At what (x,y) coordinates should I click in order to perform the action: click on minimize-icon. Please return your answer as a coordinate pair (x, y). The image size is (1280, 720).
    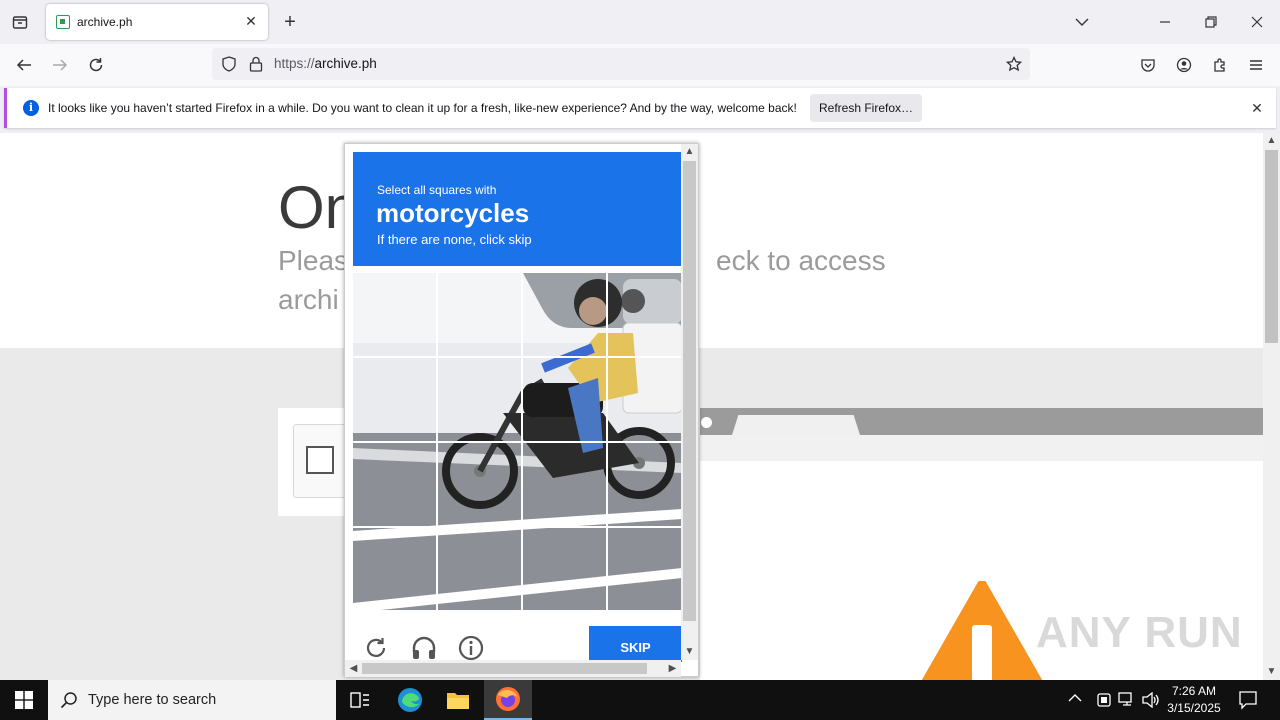
    Looking at the image, I should click on (1165, 22).